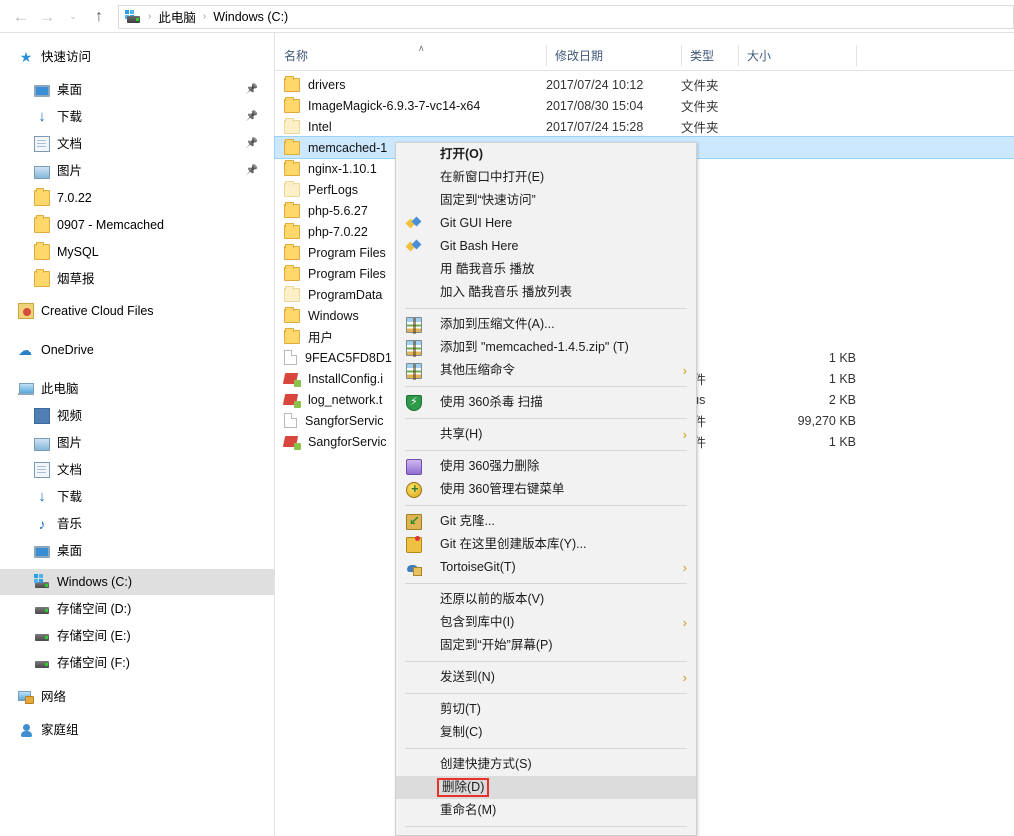 This screenshot has width=1014, height=836. Describe the element at coordinates (137, 551) in the screenshot. I see `sidebar-item-17: 桌面` at that location.